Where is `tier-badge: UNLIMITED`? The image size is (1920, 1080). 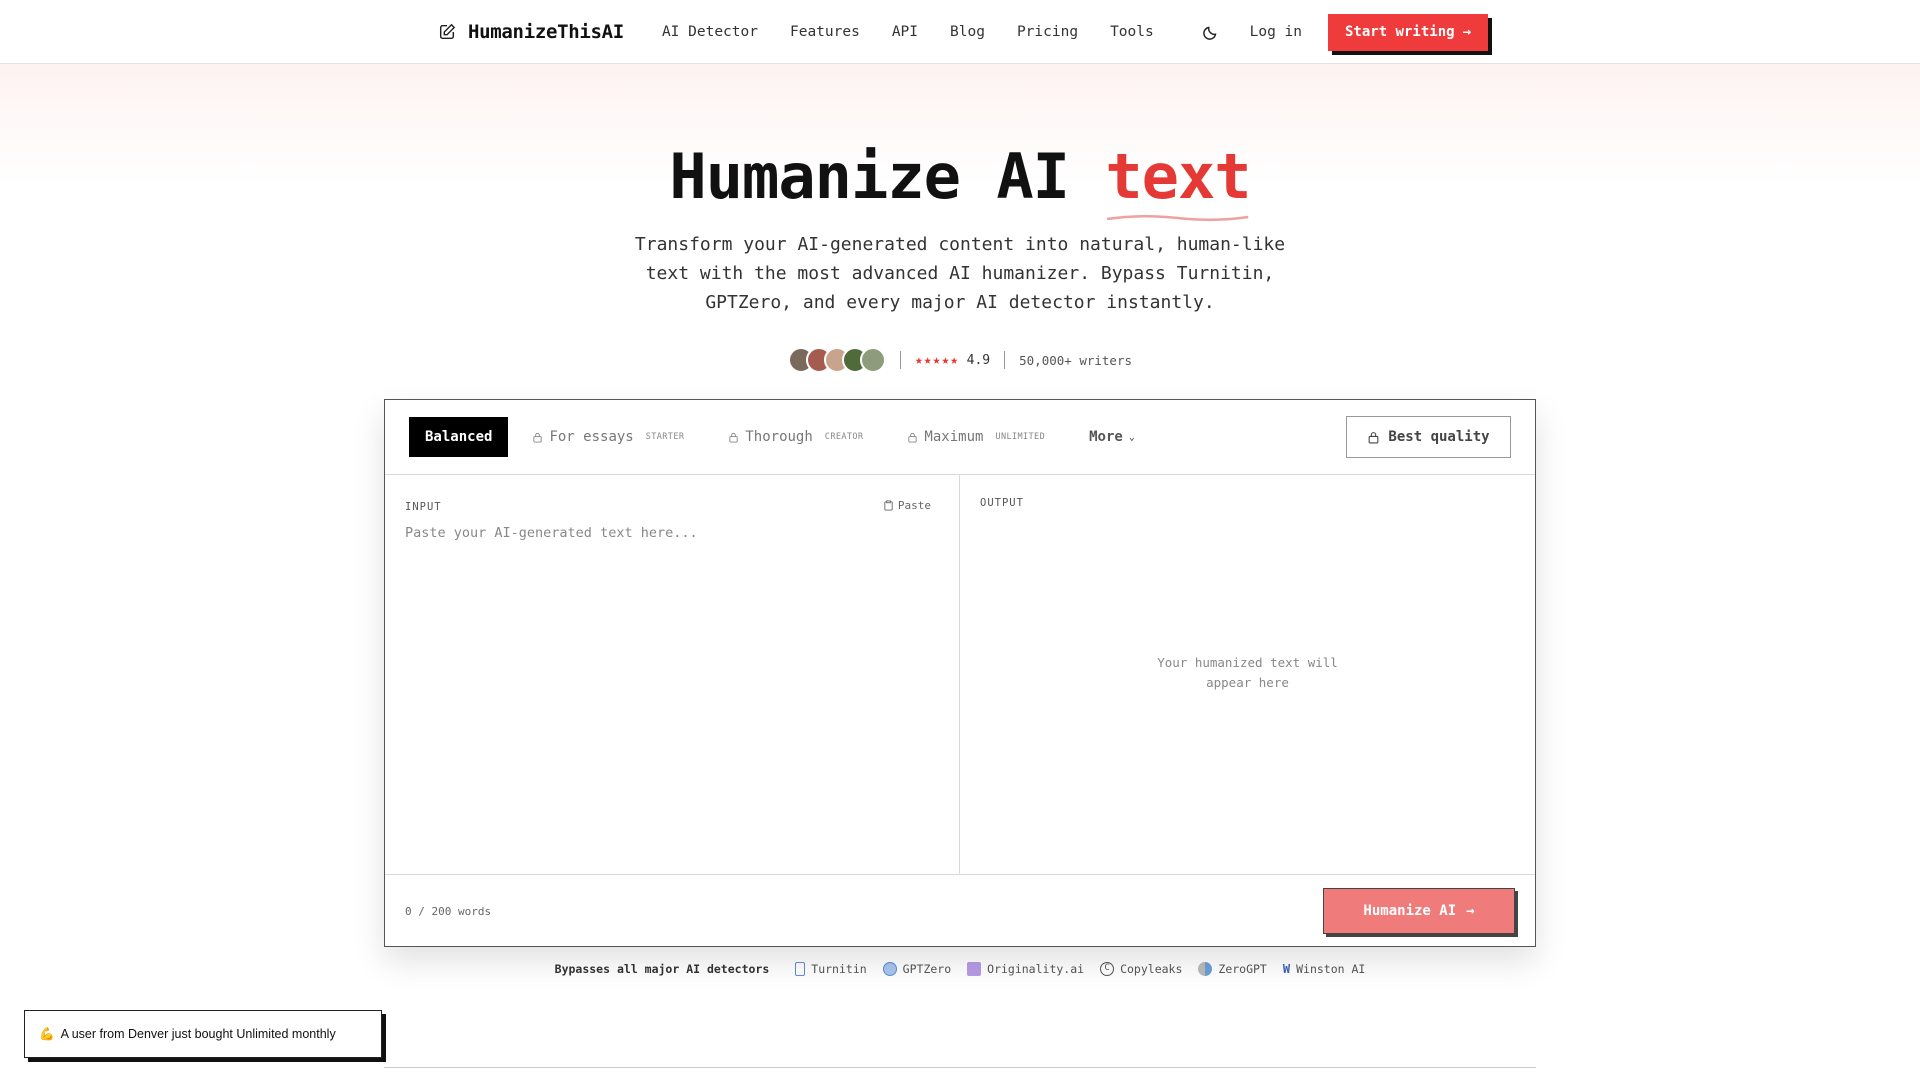 tier-badge: UNLIMITED is located at coordinates (1020, 437).